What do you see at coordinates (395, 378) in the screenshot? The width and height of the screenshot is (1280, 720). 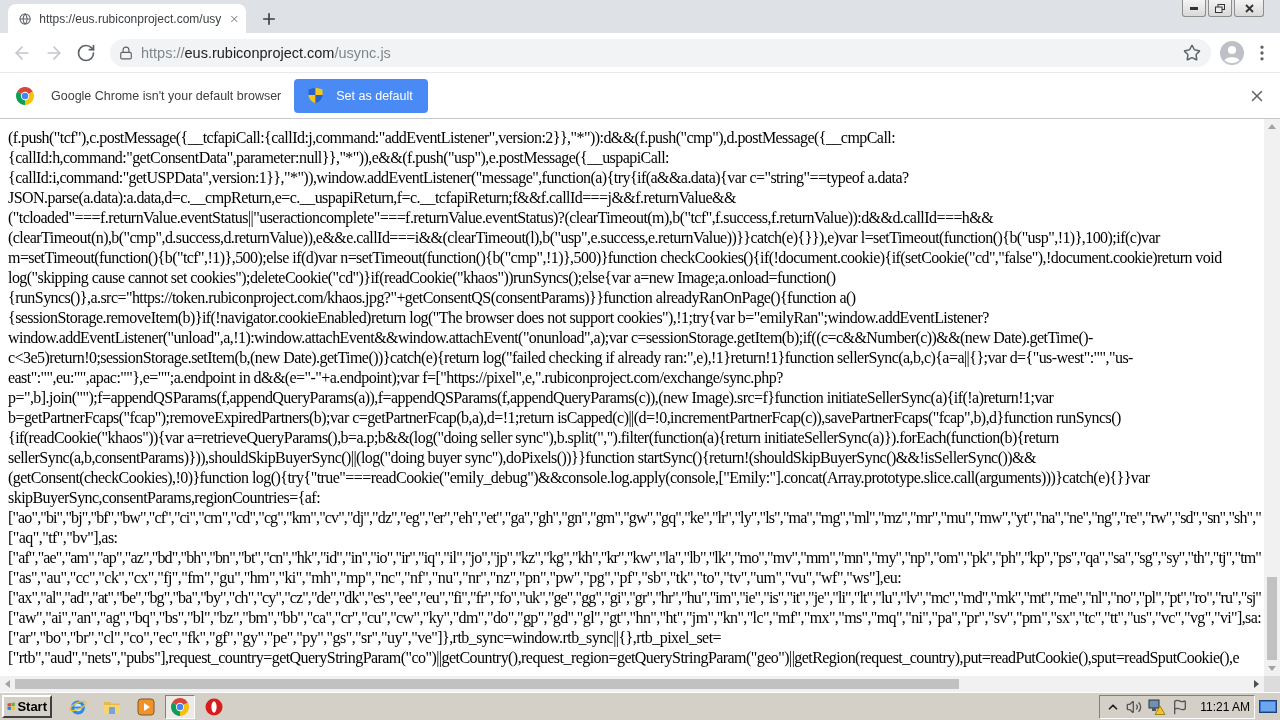 I see `code-line: east":"",eu:"",apac:""},e="";a.endpoint in d&&(e="-"+a.endpoint);var f=["https://pixel",e,".rubiconproject.com/exchange/sync.php?` at bounding box center [395, 378].